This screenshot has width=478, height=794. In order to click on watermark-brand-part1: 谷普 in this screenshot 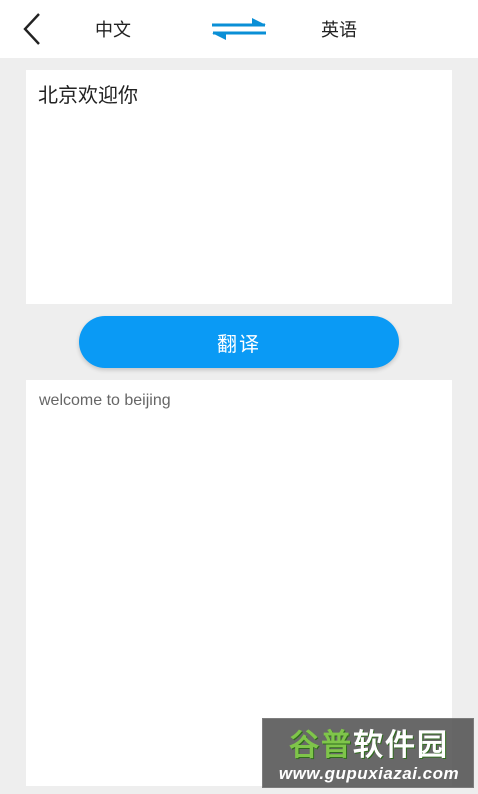, I will do `click(321, 745)`.